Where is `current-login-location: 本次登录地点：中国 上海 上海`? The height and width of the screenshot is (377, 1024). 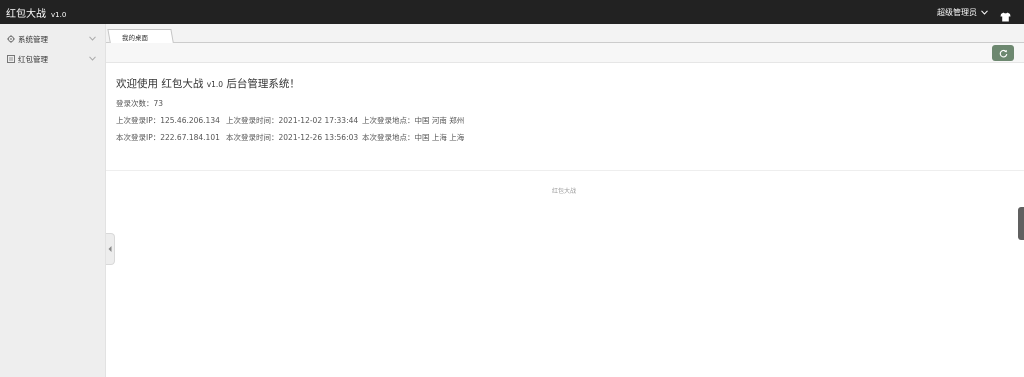
current-login-location: 本次登录地点：中国 上海 上海 is located at coordinates (413, 137).